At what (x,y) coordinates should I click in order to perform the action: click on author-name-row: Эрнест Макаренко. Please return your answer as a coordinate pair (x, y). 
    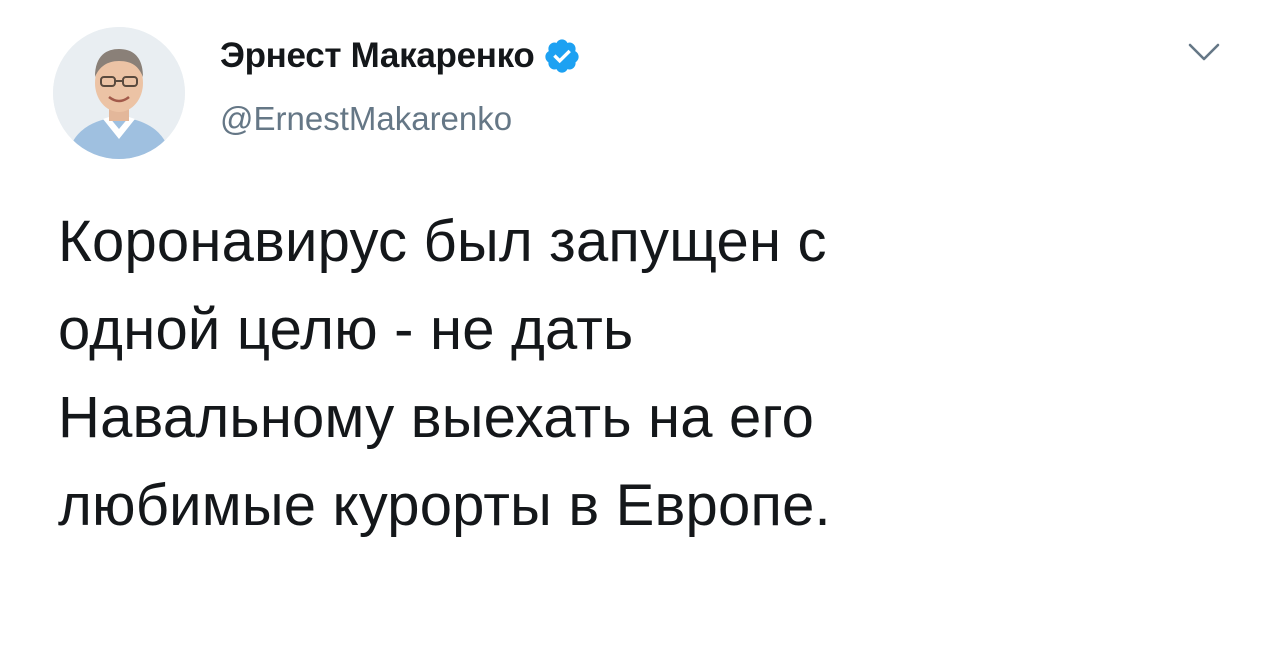
    Looking at the image, I should click on (400, 56).